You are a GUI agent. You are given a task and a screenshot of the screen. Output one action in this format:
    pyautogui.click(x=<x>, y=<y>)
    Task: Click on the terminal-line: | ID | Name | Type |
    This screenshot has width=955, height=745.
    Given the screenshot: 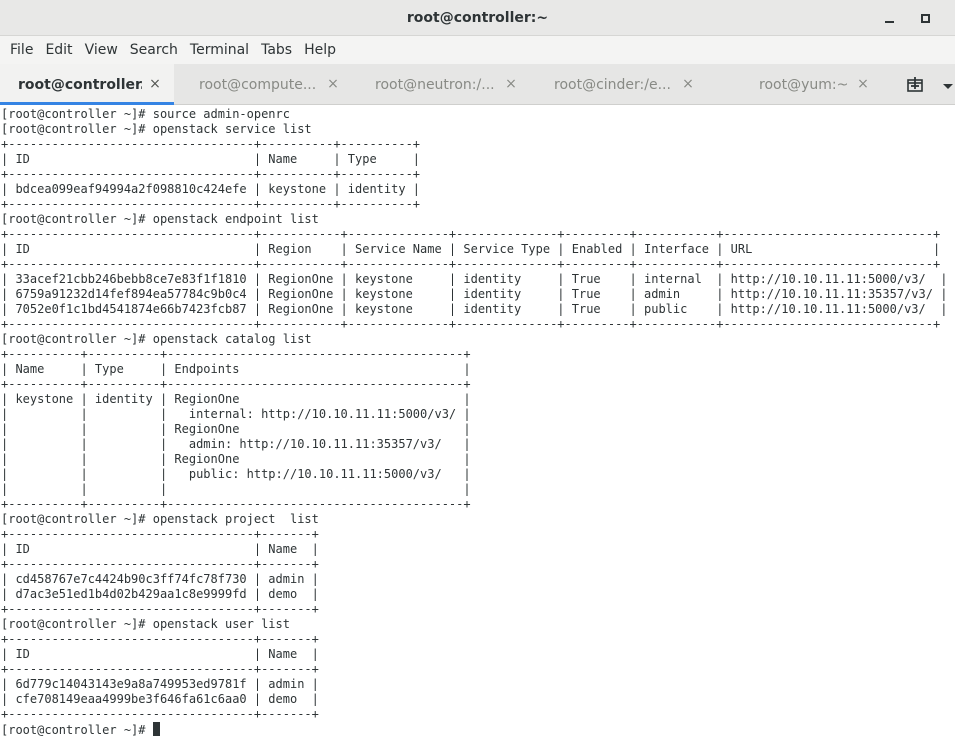 What is the action you would take?
    pyautogui.click(x=211, y=159)
    